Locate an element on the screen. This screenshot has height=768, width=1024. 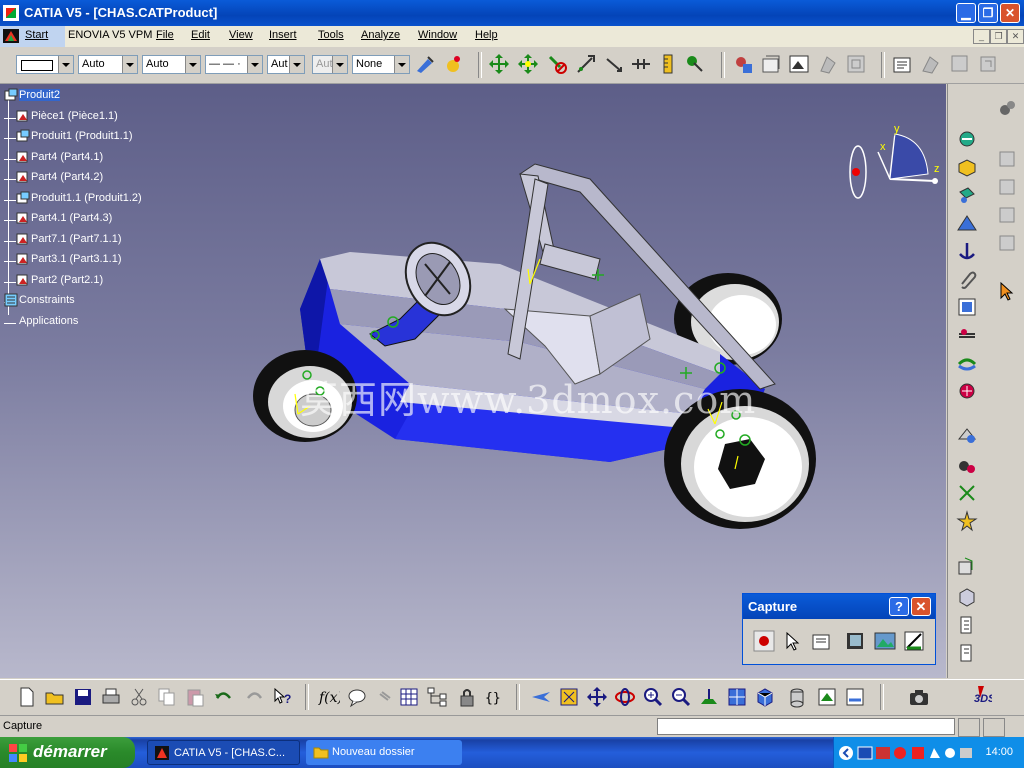
clock: 14:00 is located at coordinates (999, 752).